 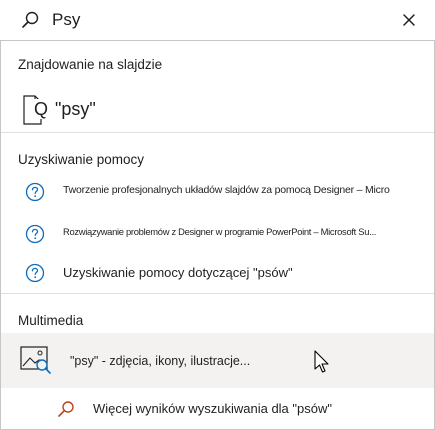 What do you see at coordinates (217, 109) in the screenshot?
I see `find-result-row: Q "psy"` at bounding box center [217, 109].